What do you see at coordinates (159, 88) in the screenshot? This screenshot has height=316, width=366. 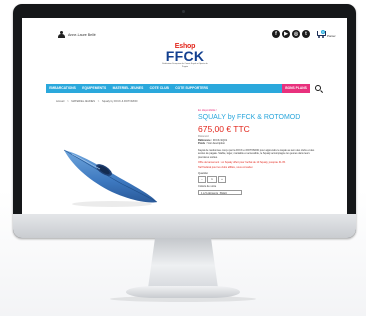 I see `nav-item-cote-club: COTE CLUB` at bounding box center [159, 88].